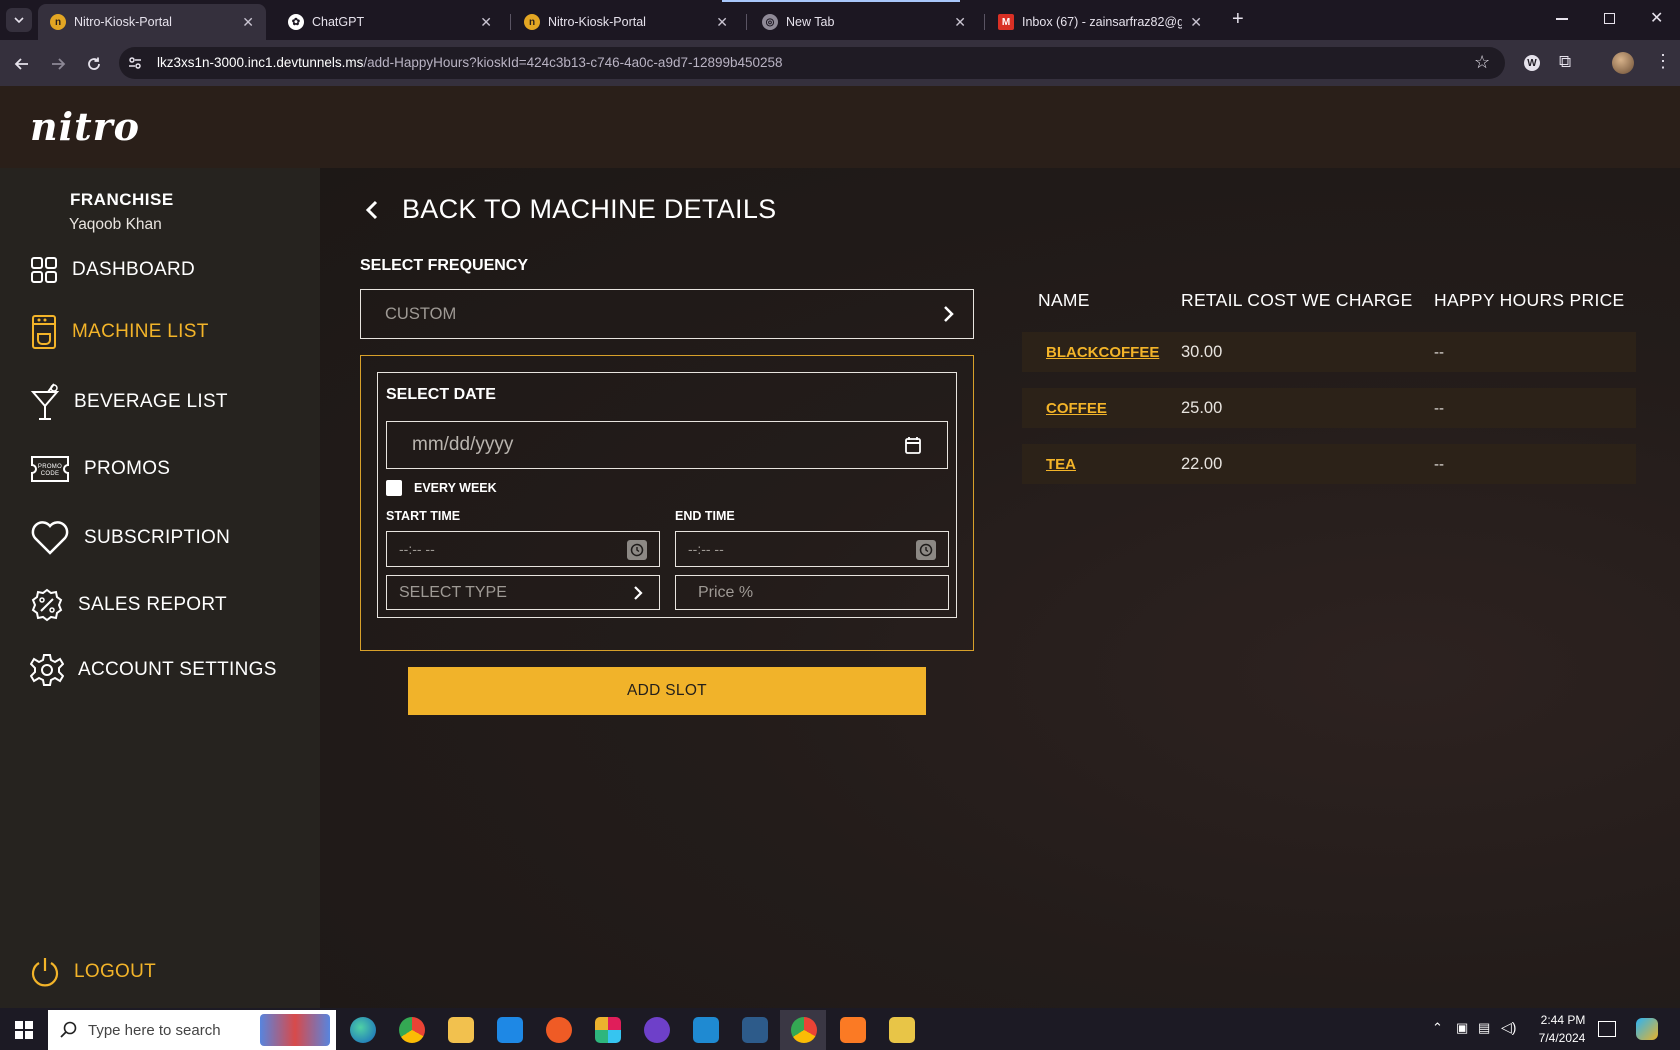 The height and width of the screenshot is (1050, 1680). What do you see at coordinates (1508, 1027) in the screenshot?
I see `volume-icon: ◁)` at bounding box center [1508, 1027].